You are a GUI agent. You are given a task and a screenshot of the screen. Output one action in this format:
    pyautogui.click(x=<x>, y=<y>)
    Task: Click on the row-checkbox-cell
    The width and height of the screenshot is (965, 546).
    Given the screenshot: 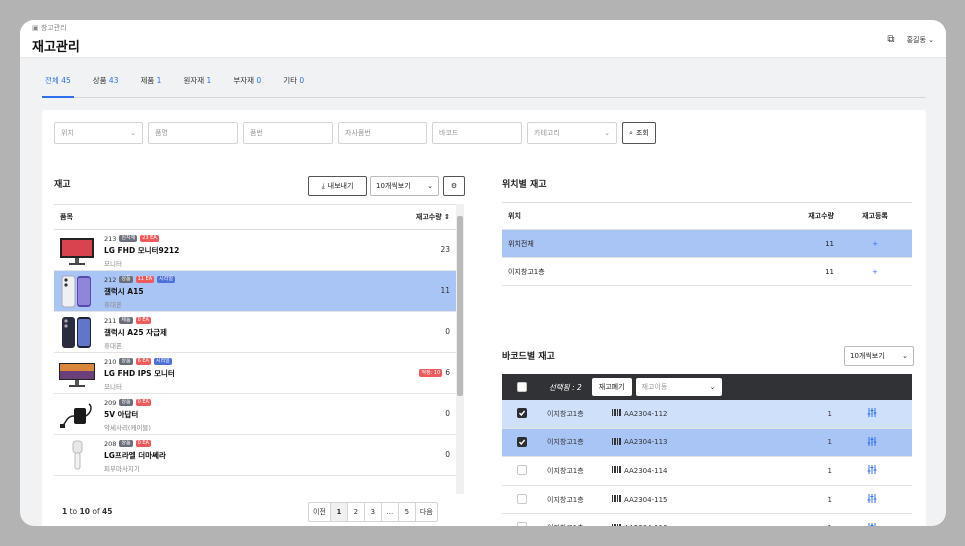 What is the action you would take?
    pyautogui.click(x=522, y=499)
    